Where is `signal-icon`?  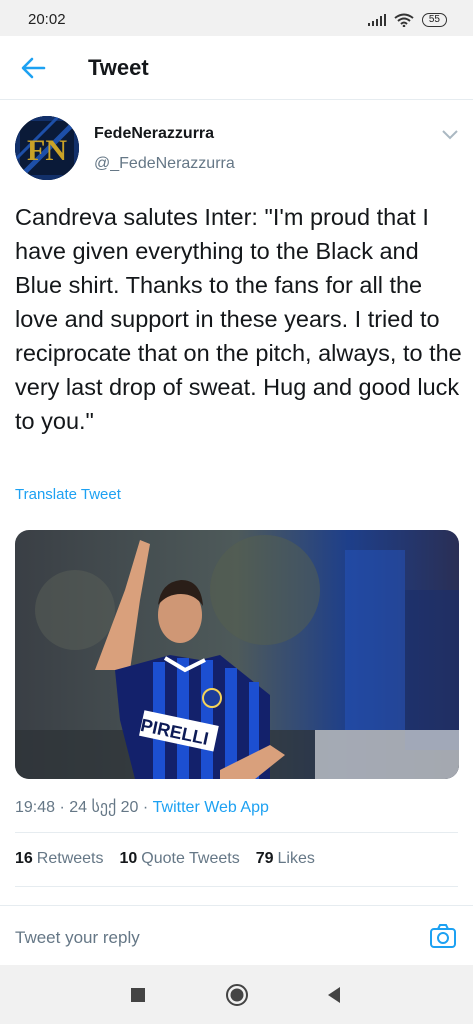 signal-icon is located at coordinates (376, 20).